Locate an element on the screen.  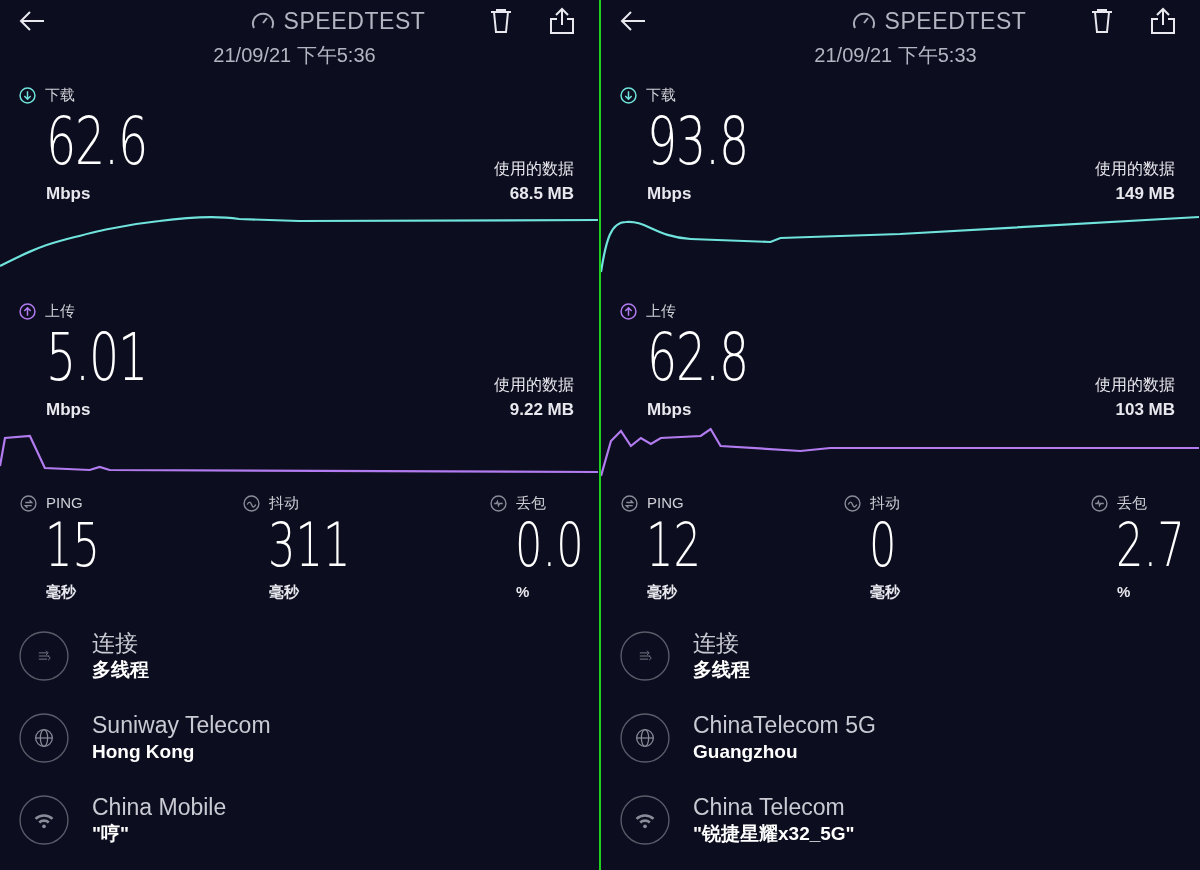
metric-value: 15 is located at coordinates (73, 544).